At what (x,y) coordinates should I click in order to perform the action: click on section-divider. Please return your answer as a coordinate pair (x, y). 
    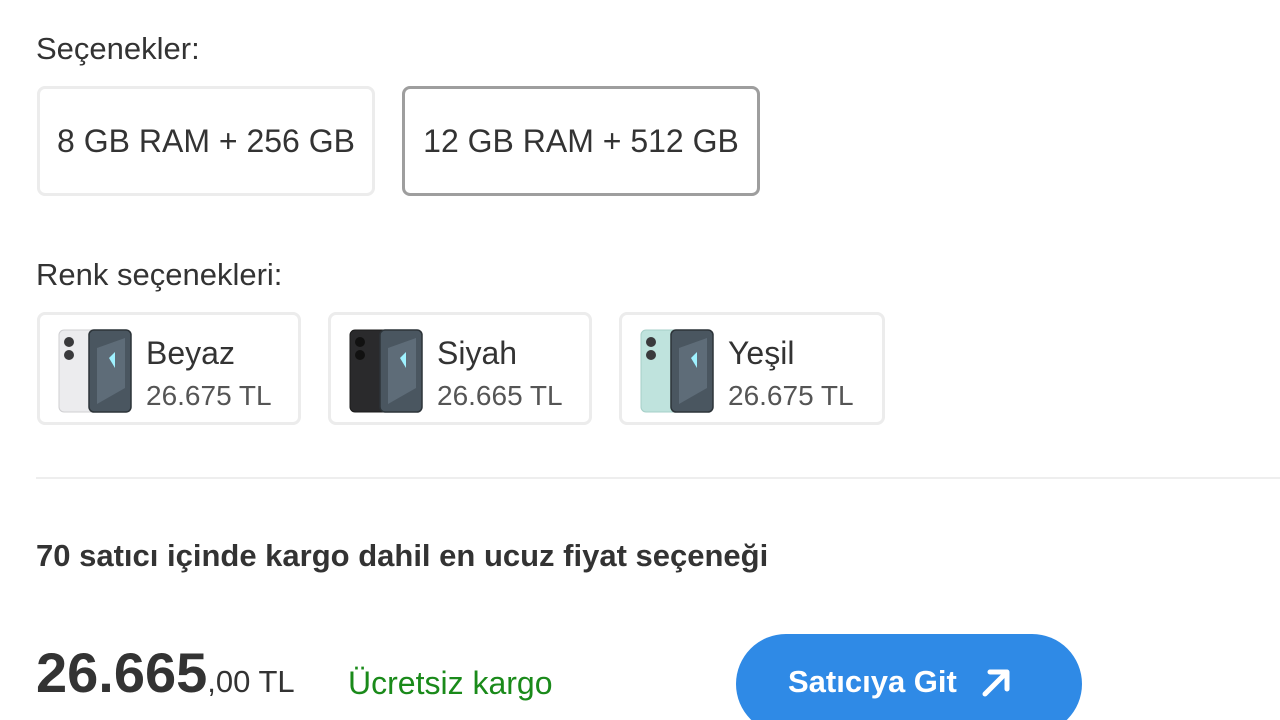
    Looking at the image, I should click on (658, 478).